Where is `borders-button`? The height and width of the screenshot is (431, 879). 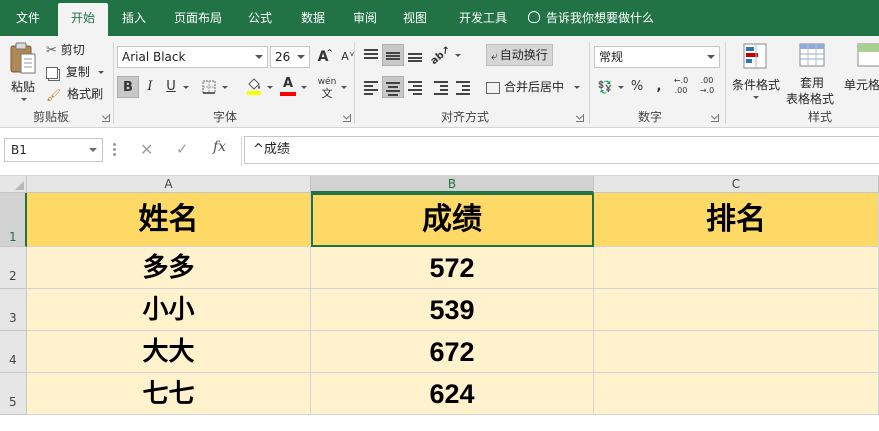
borders-button is located at coordinates (209, 87).